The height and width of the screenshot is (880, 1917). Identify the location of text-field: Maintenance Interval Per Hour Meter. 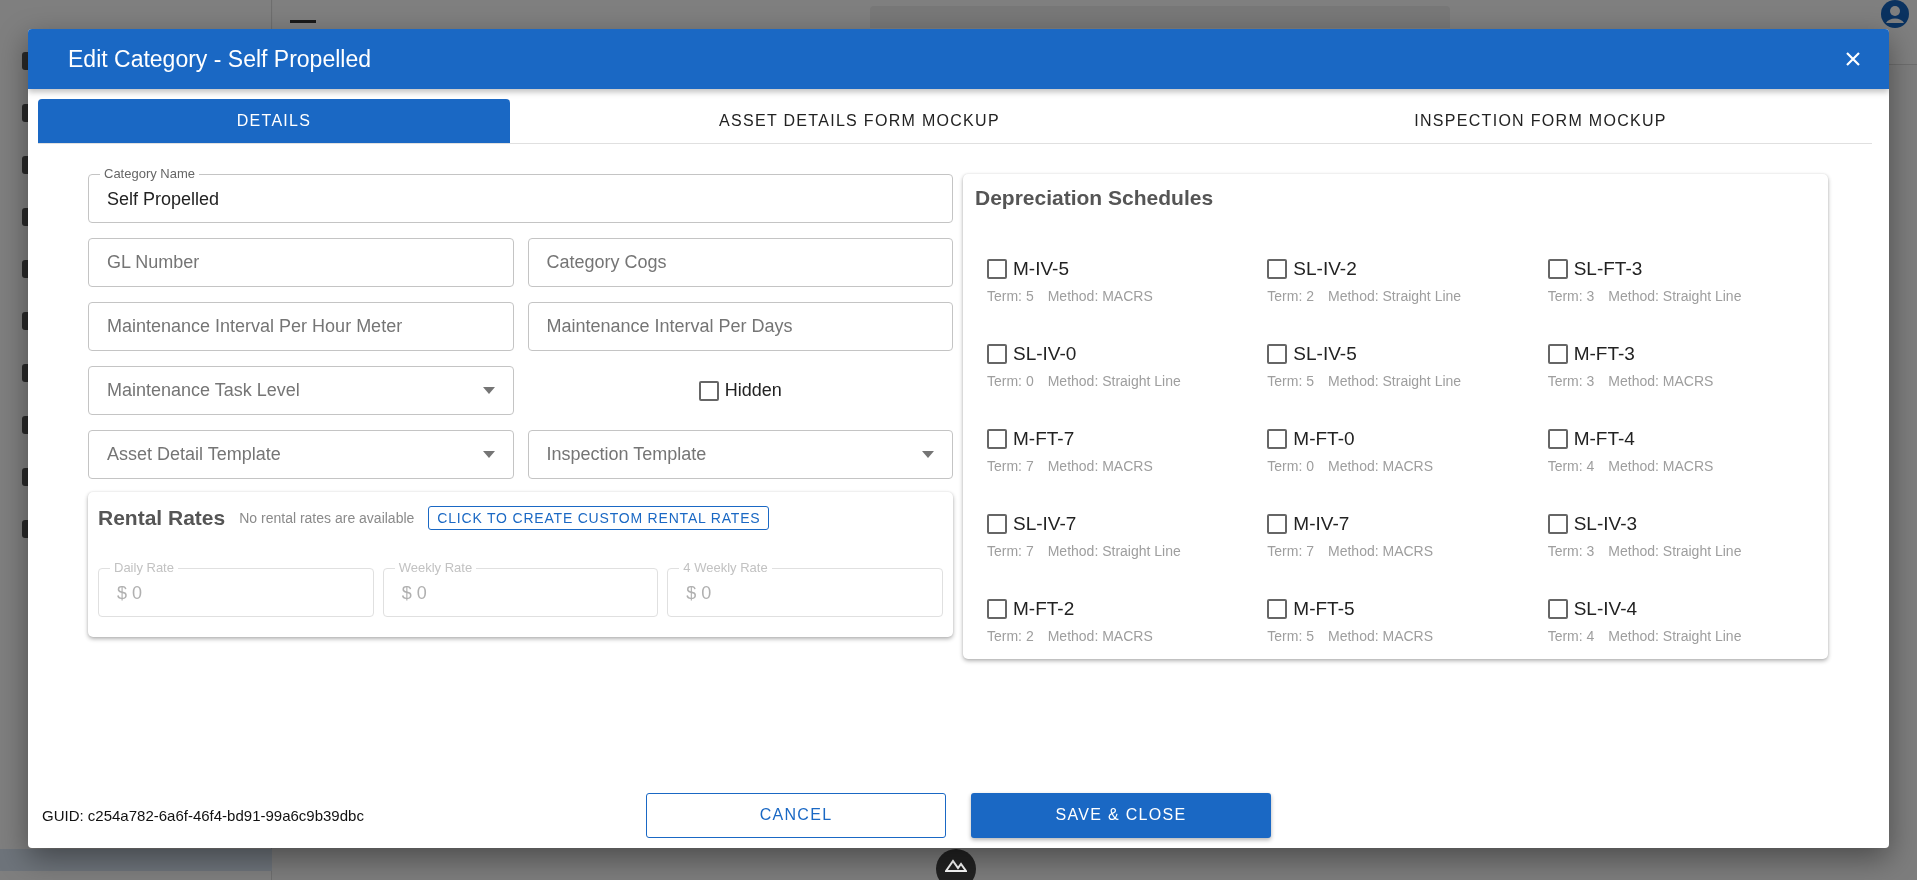
(301, 326).